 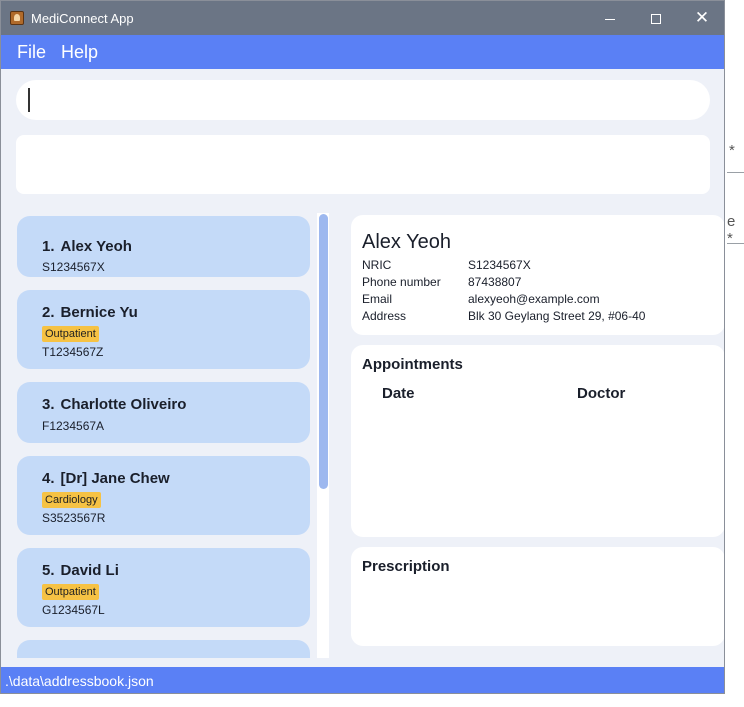 What do you see at coordinates (73, 352) in the screenshot?
I see `person-nric: T1234567Z` at bounding box center [73, 352].